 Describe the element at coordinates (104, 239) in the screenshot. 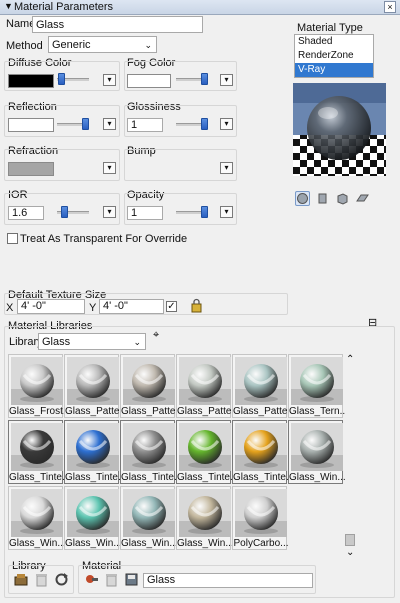

I see `treat-transparent-label: Treat As Transparent For Override` at that location.